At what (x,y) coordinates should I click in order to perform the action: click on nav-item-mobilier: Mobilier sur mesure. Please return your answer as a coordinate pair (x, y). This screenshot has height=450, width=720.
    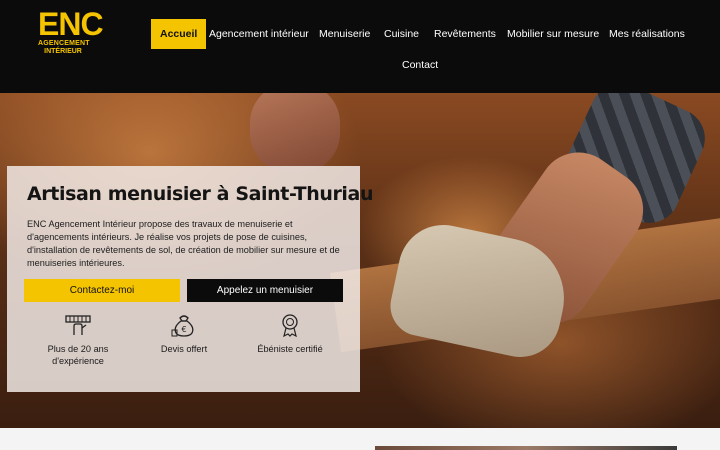
    Looking at the image, I should click on (553, 34).